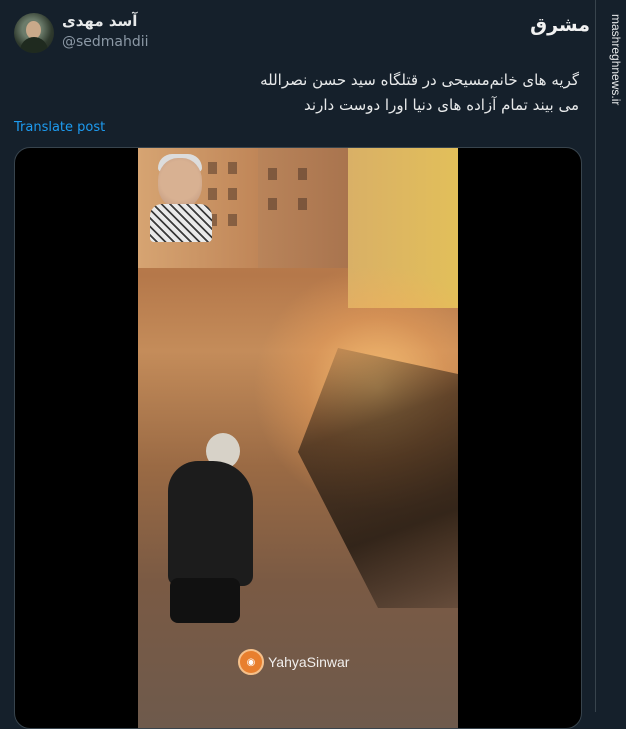  I want to click on site-url: mashreghnews.ir, so click(616, 60).